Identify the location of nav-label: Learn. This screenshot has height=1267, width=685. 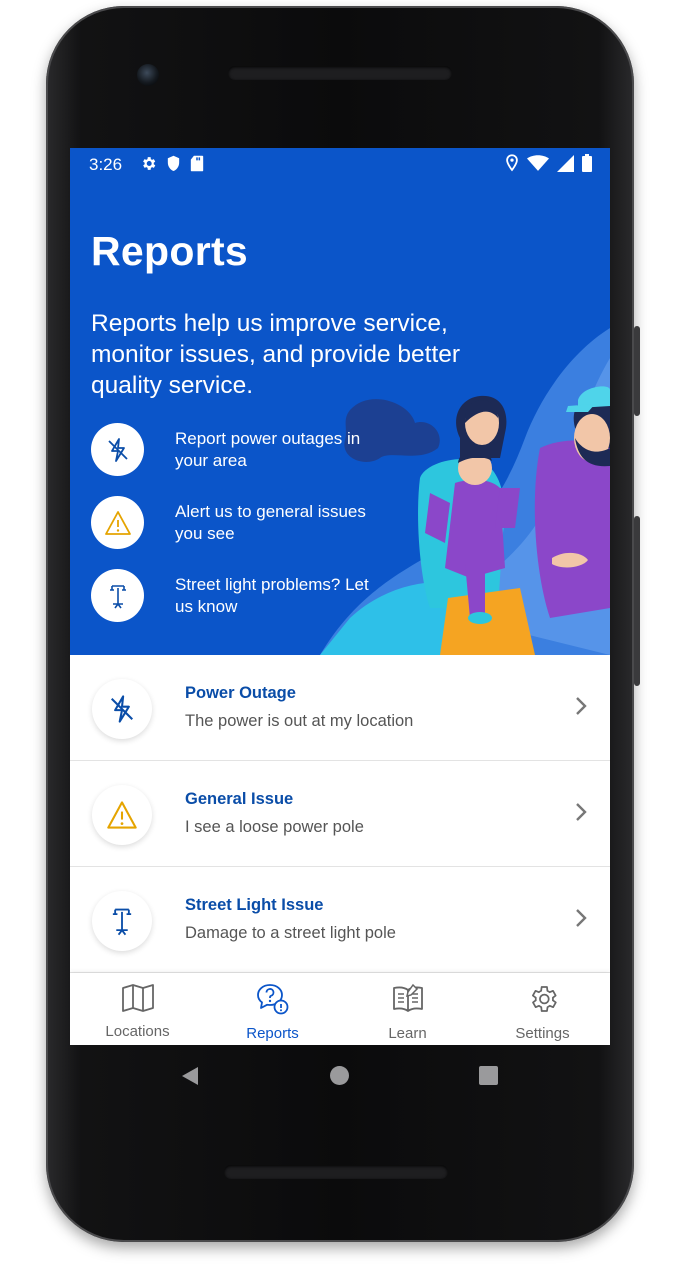
(407, 1033).